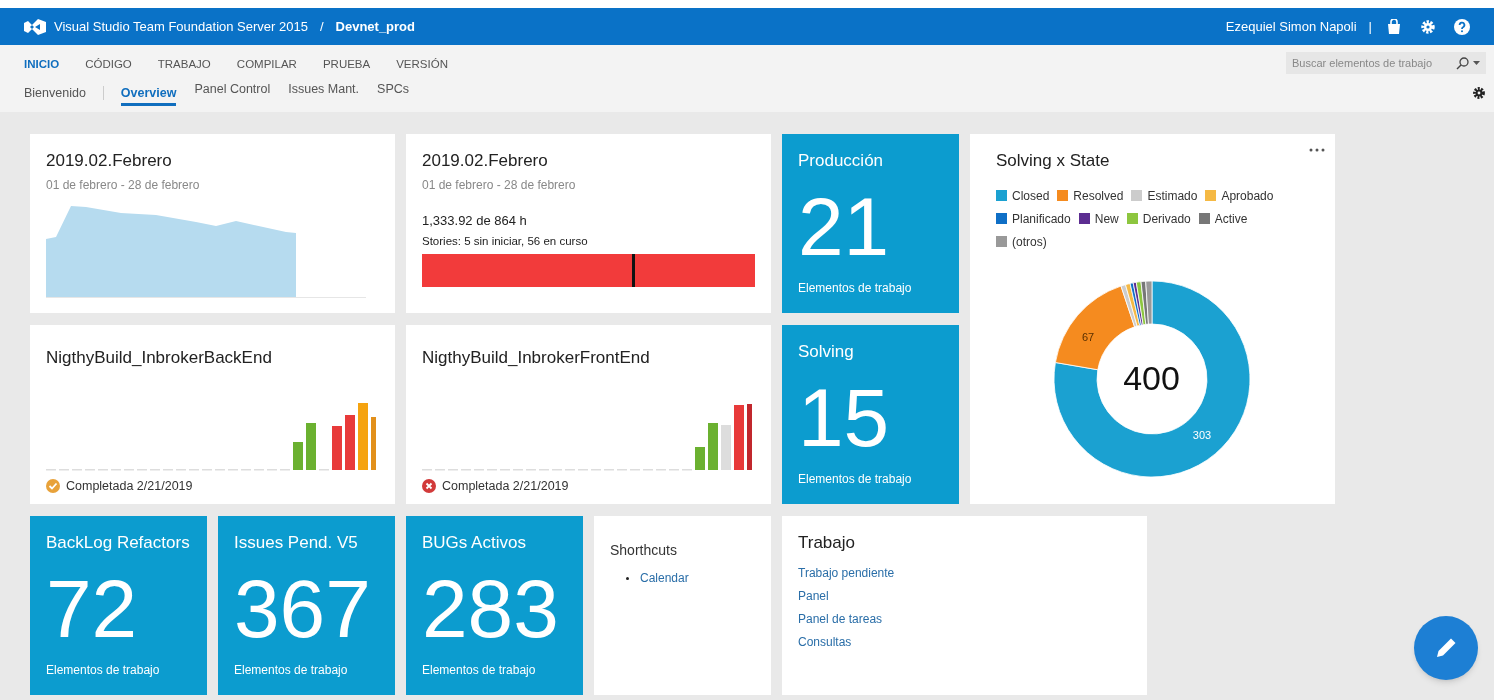 The image size is (1494, 700). What do you see at coordinates (1291, 26) in the screenshot?
I see `user-name: Ezequiel Simon Napoli` at bounding box center [1291, 26].